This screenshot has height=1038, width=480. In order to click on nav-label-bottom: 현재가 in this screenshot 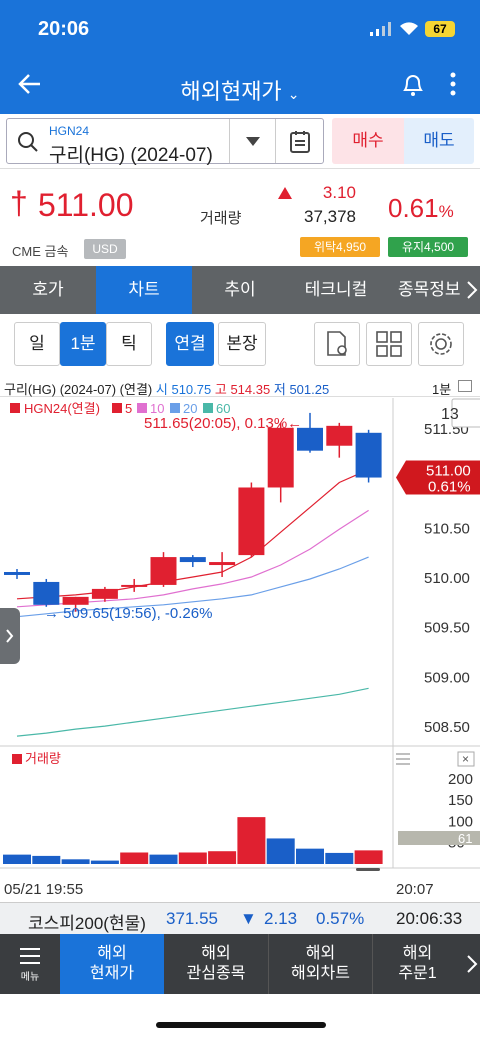, I will do `click(112, 973)`.